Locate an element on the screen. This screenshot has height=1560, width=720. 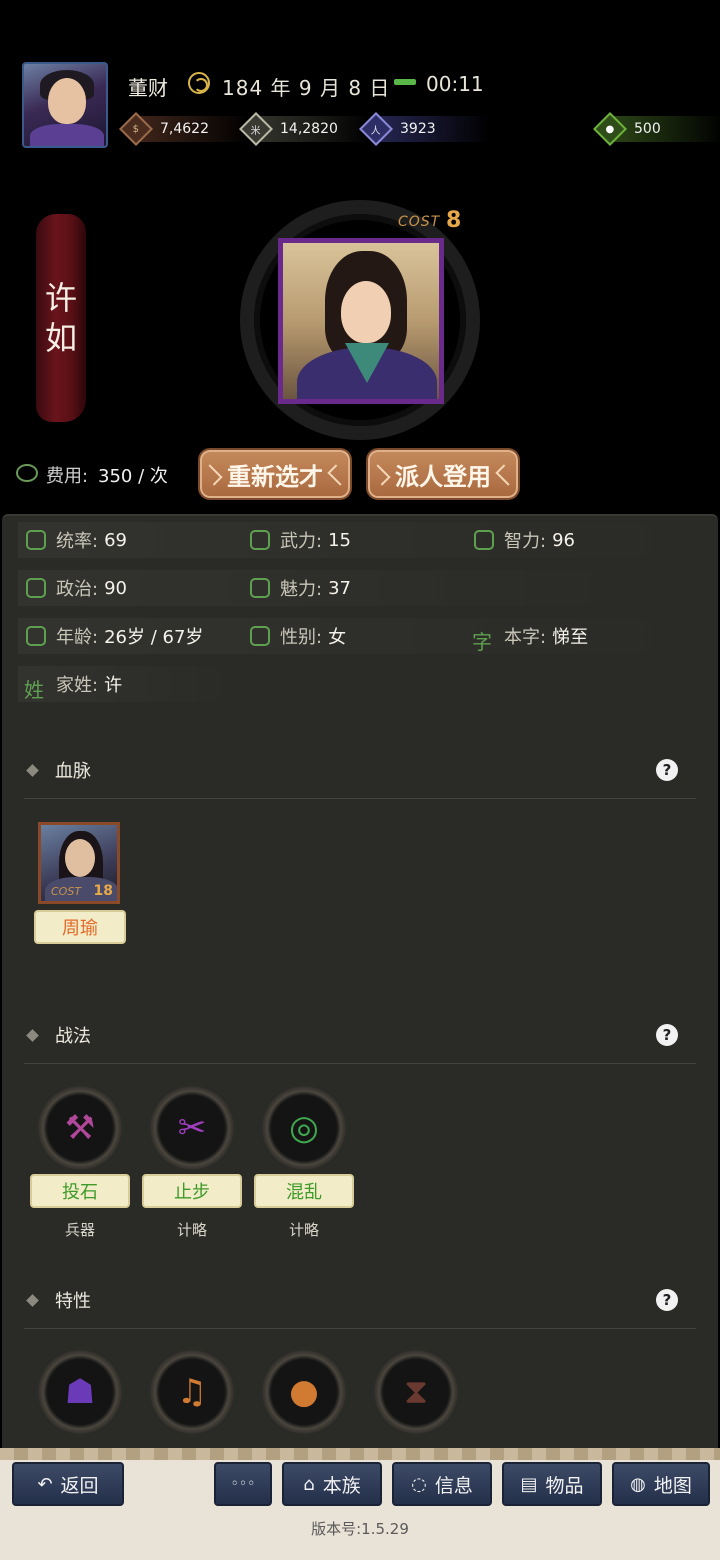
population-resource: 人 3923 is located at coordinates (424, 129).